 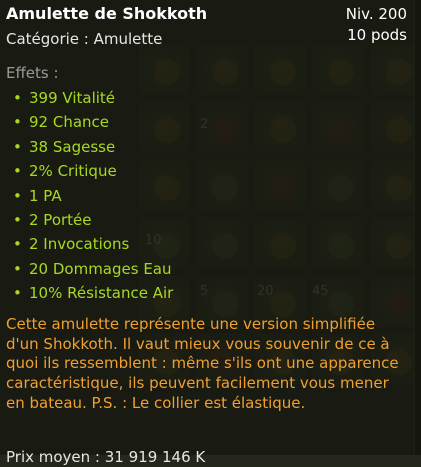 What do you see at coordinates (60, 220) in the screenshot?
I see `effect-text: 2 Portée` at bounding box center [60, 220].